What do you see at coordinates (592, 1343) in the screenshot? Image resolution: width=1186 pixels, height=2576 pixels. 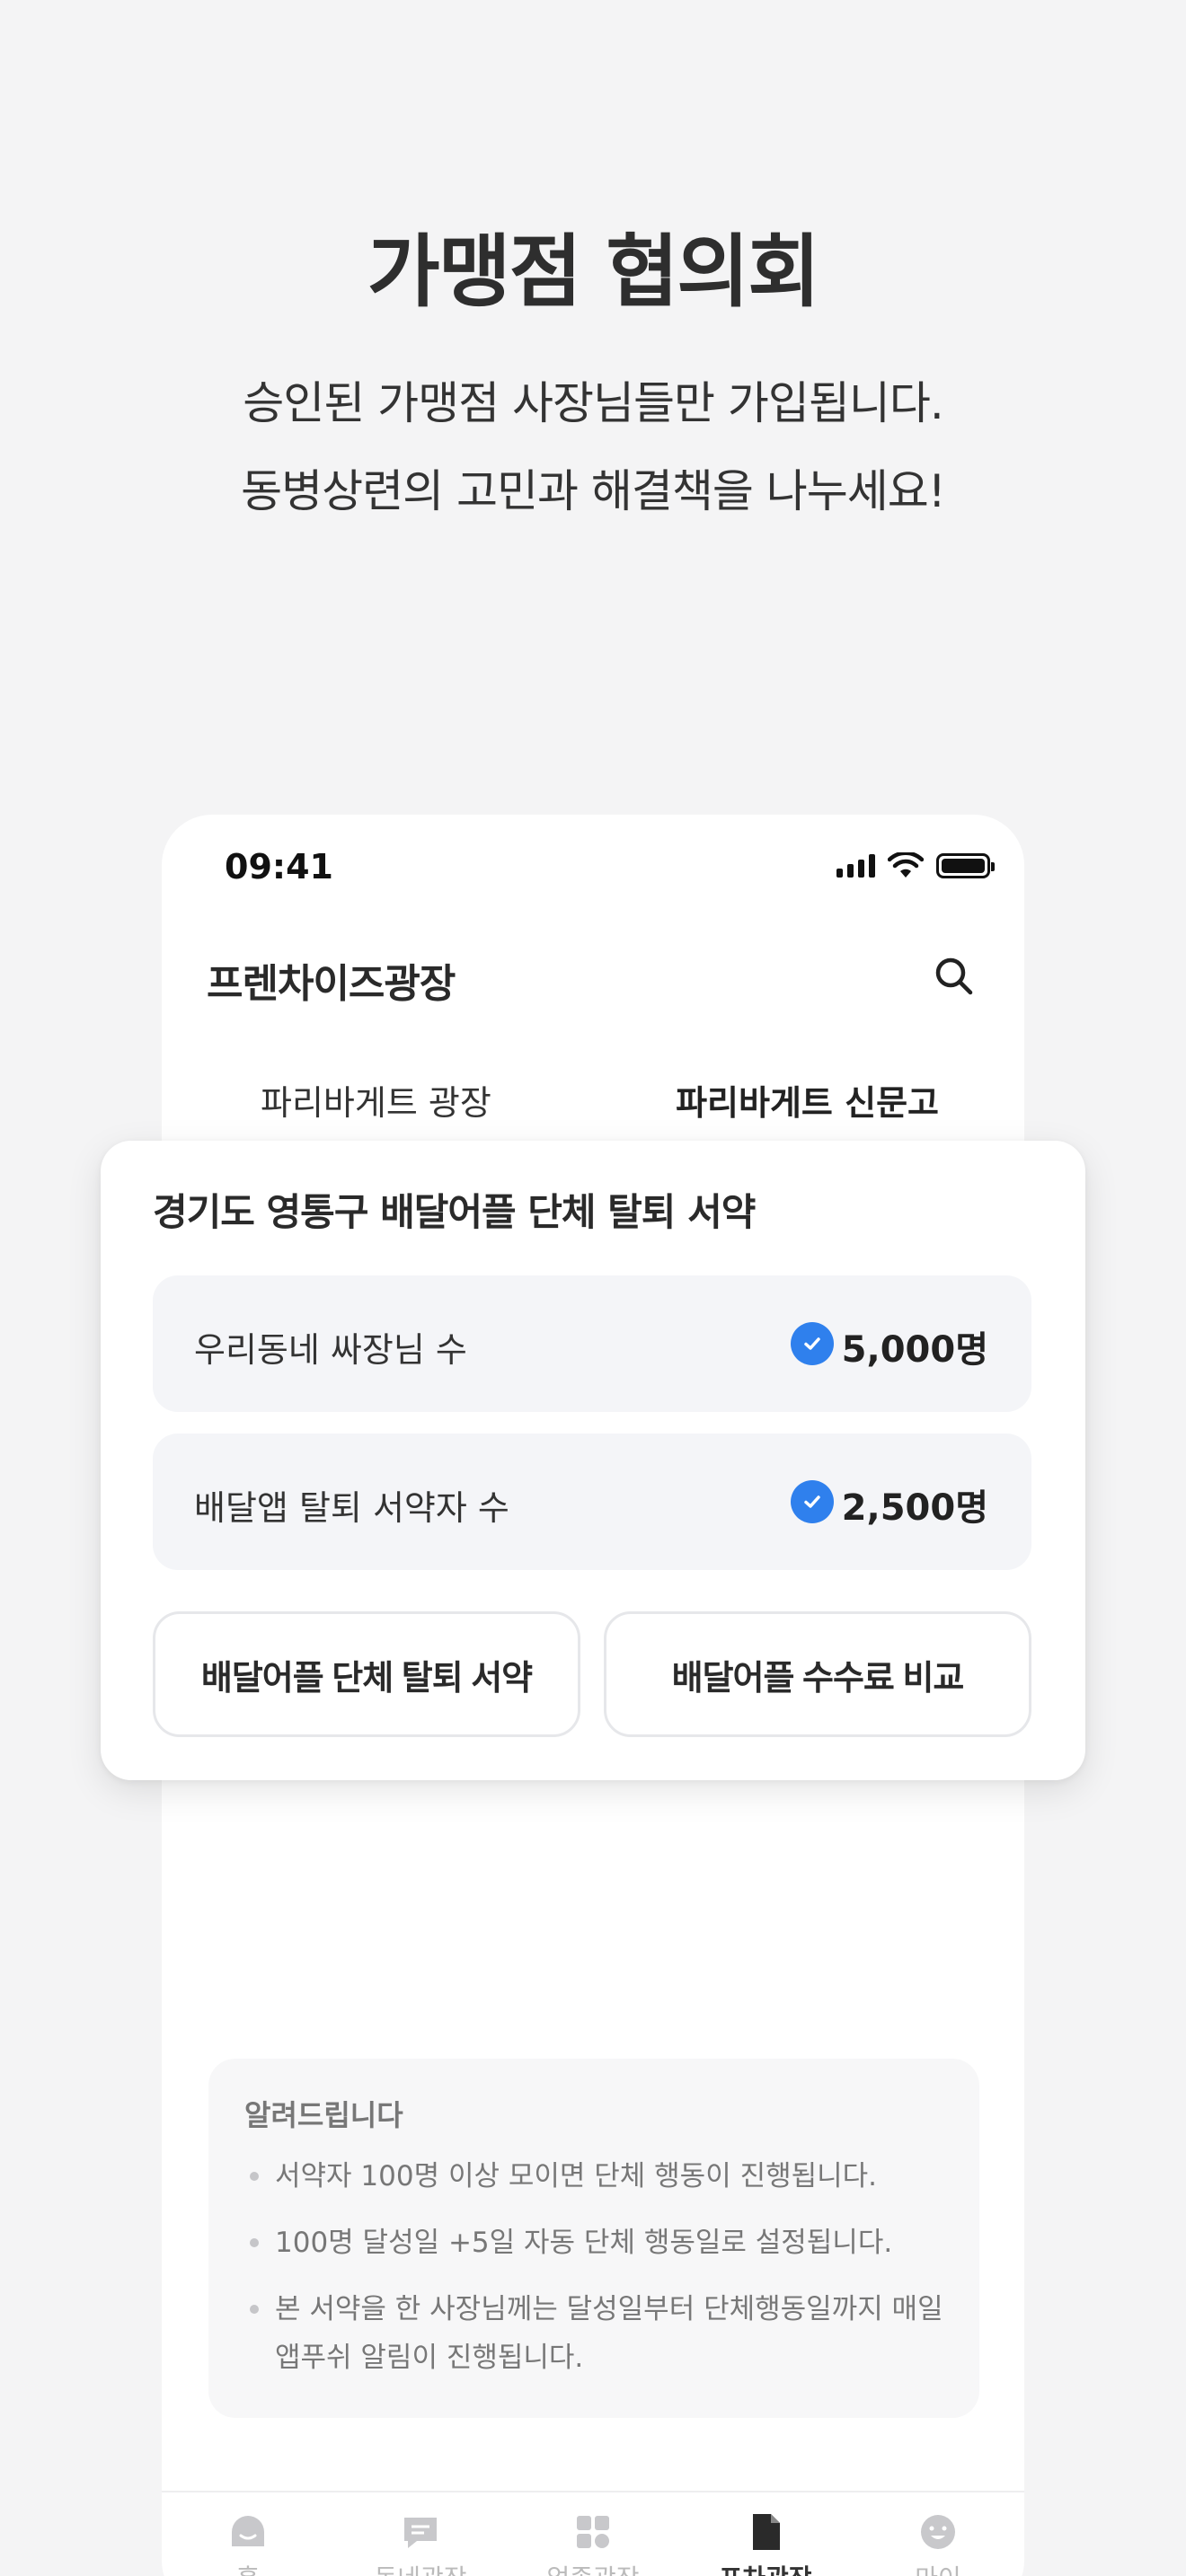 I see `stat-row-owners: 우리동네 싸장님 수 5,000명` at bounding box center [592, 1343].